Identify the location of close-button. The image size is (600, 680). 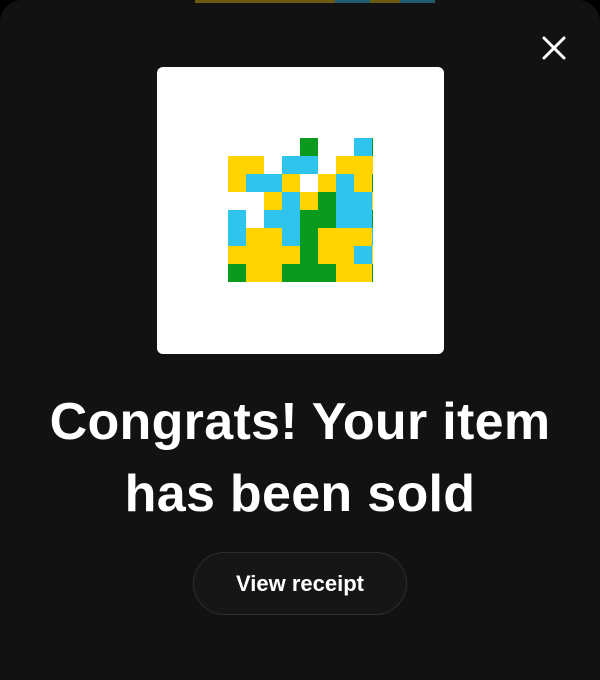
(554, 48).